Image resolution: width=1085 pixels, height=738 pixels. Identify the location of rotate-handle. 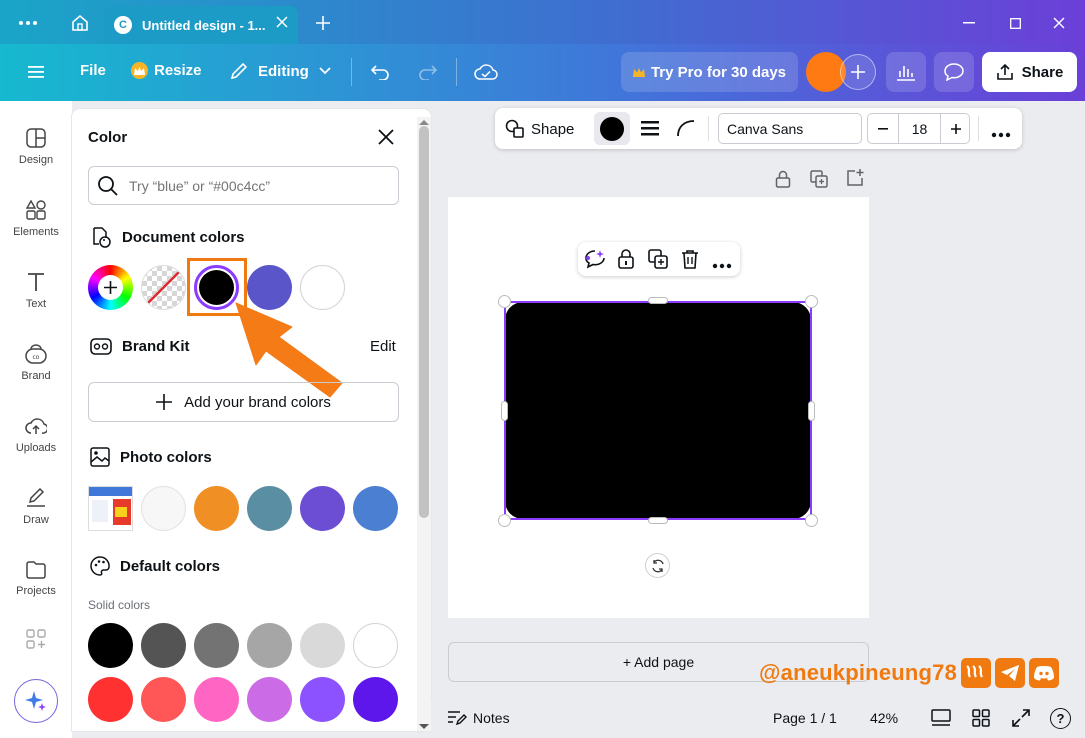
(657, 565).